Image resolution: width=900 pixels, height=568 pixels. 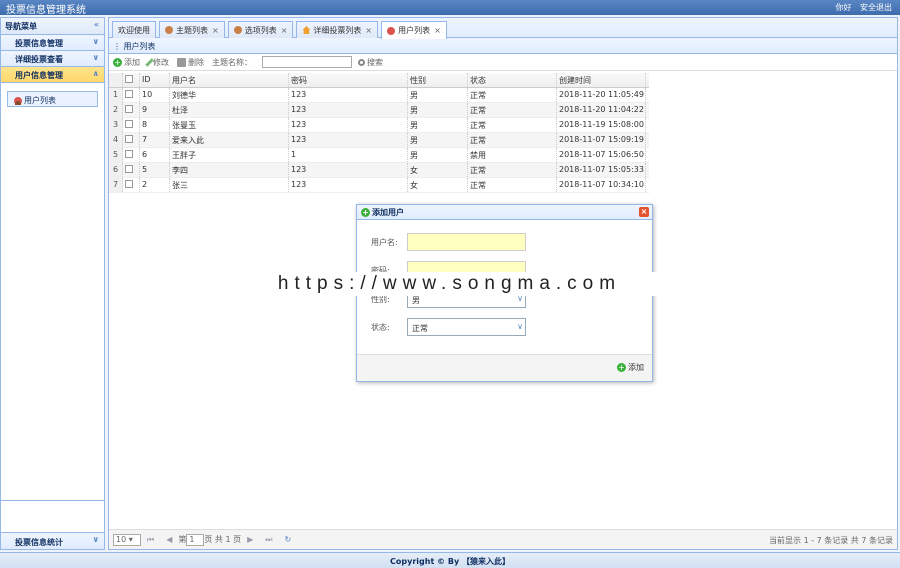 What do you see at coordinates (232, 62) in the screenshot?
I see `search-label: 主题名称：` at bounding box center [232, 62].